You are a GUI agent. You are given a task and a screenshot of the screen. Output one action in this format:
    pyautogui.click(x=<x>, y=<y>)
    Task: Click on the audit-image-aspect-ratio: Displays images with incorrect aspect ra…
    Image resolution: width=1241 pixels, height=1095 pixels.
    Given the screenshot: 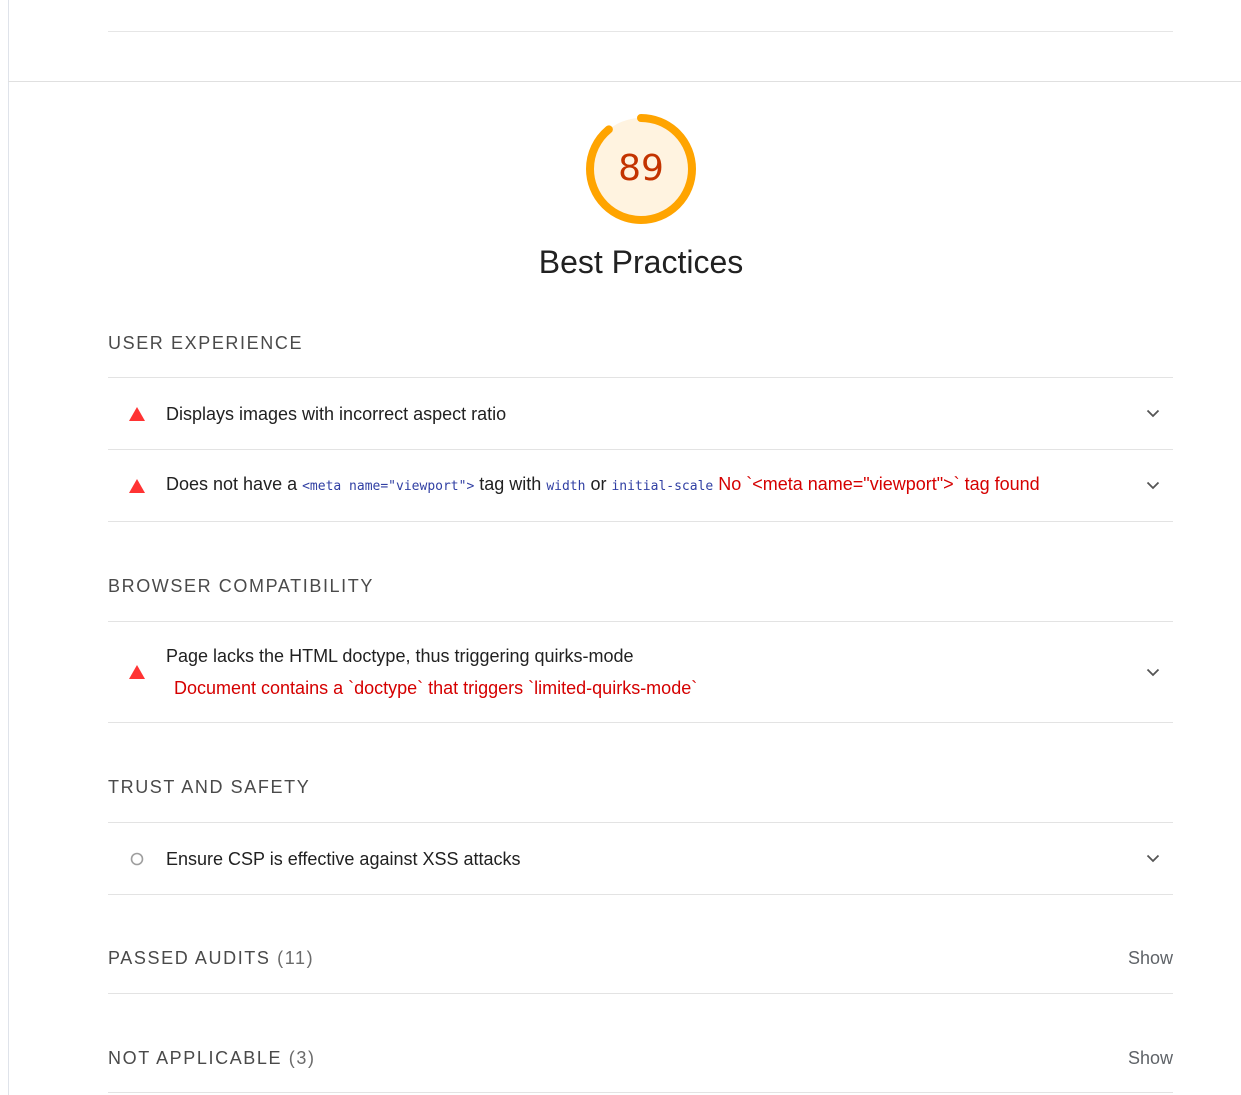 What is the action you would take?
    pyautogui.click(x=640, y=413)
    